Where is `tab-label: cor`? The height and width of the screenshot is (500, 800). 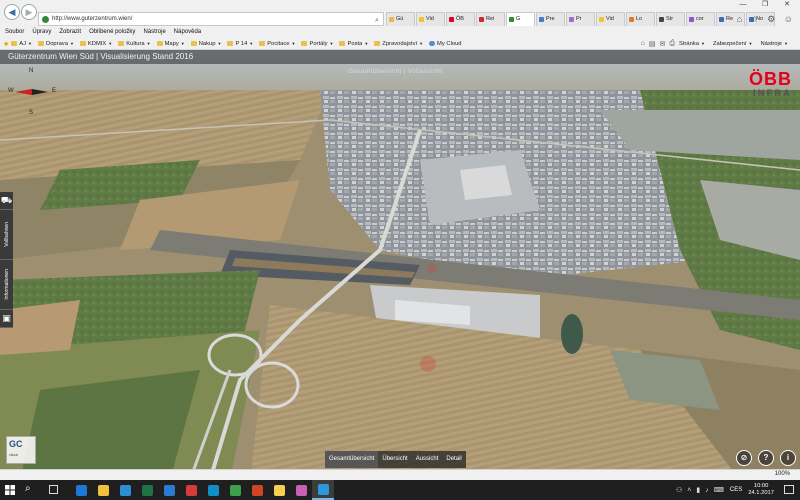 tab-label: cor is located at coordinates (700, 19).